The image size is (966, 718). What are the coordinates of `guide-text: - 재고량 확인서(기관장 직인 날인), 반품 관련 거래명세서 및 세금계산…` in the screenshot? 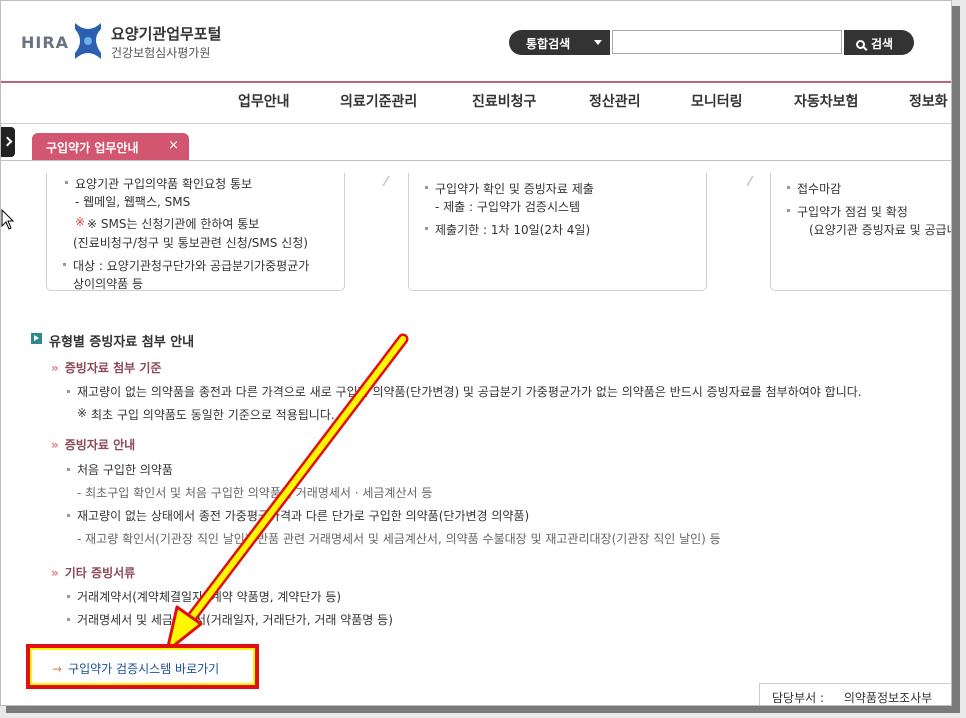 It's located at (399, 539).